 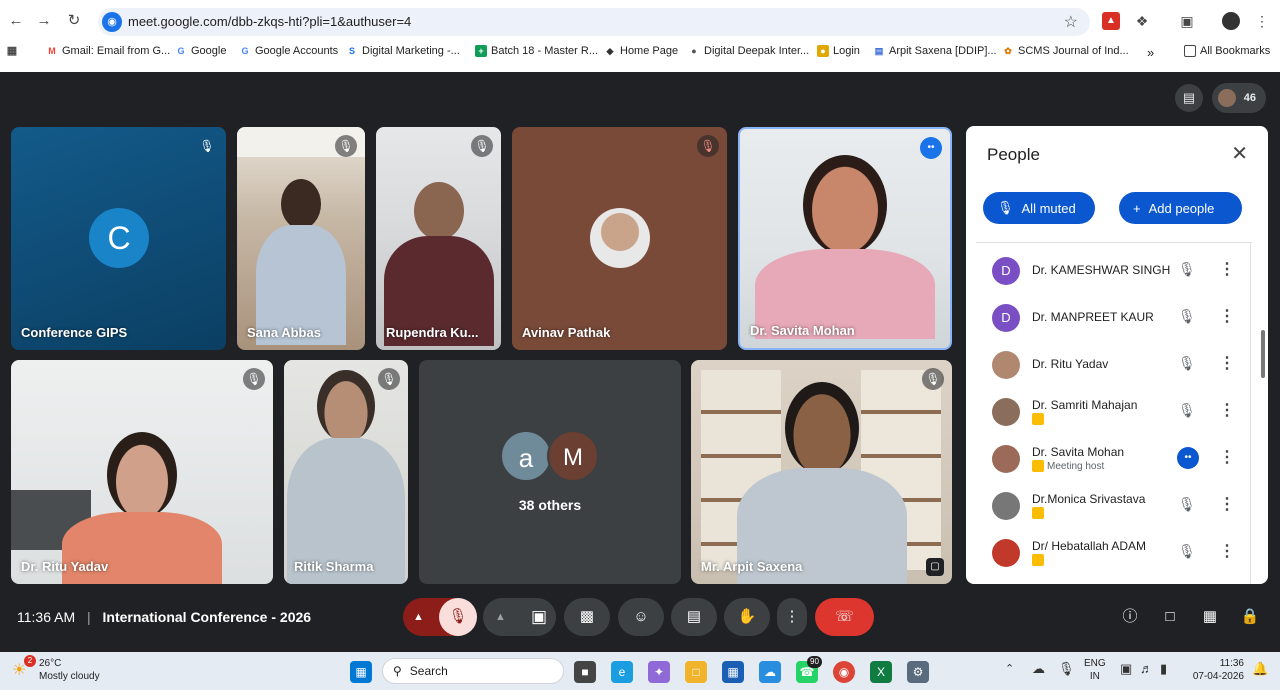 I want to click on all-muted-button: 🎙 All muted, so click(x=1039, y=208).